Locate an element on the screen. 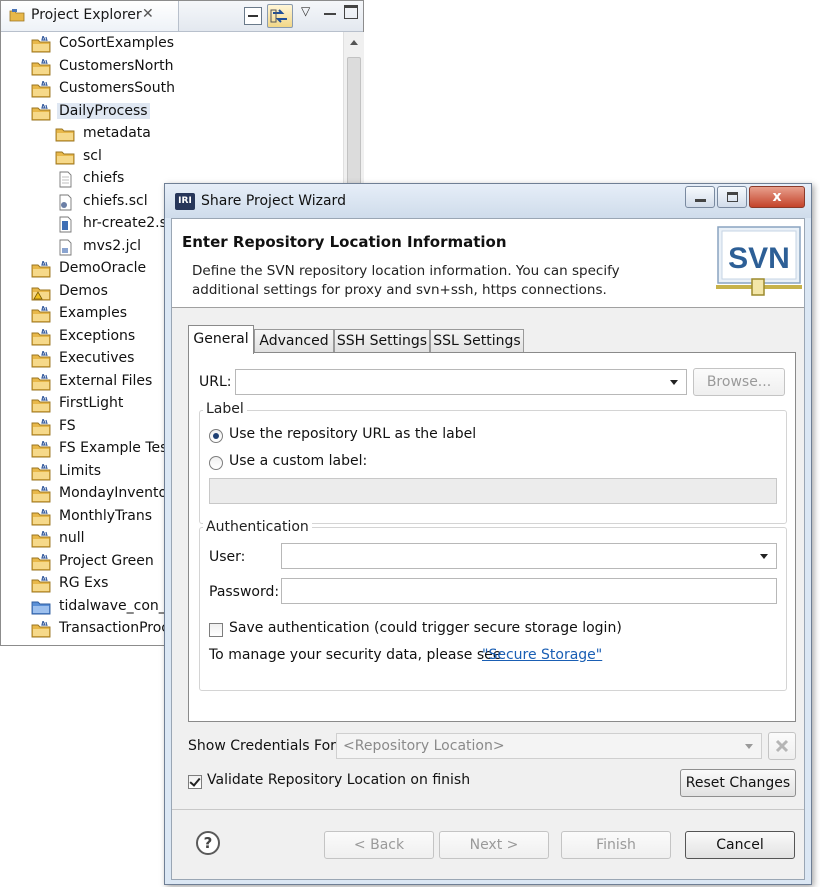 The image size is (820, 887). next-button: Next > is located at coordinates (494, 845).